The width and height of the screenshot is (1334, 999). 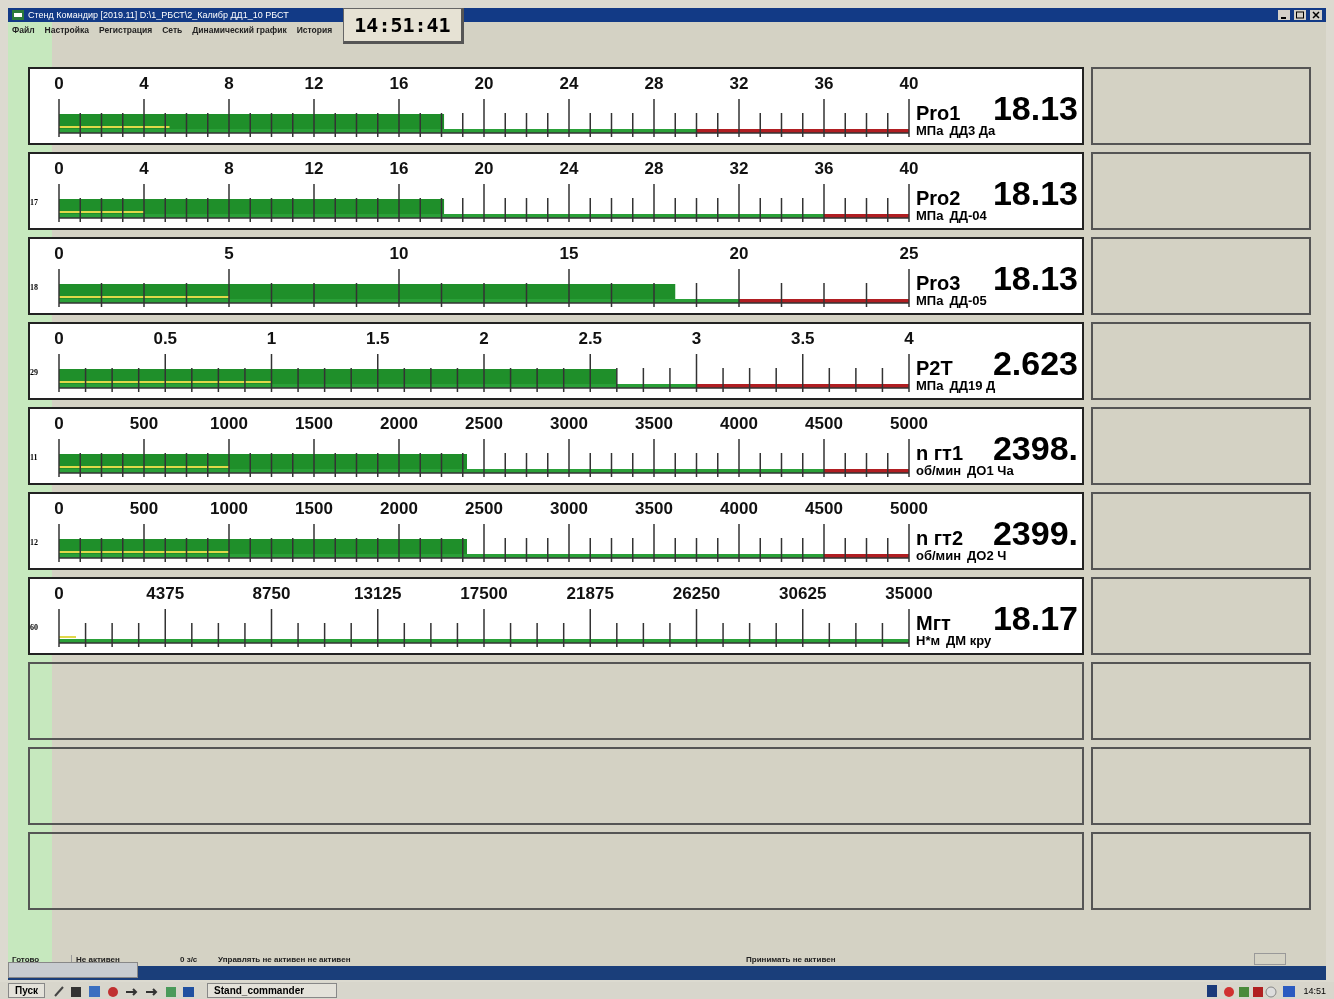 What do you see at coordinates (34, 287) in the screenshot?
I see `channel-number: 18` at bounding box center [34, 287].